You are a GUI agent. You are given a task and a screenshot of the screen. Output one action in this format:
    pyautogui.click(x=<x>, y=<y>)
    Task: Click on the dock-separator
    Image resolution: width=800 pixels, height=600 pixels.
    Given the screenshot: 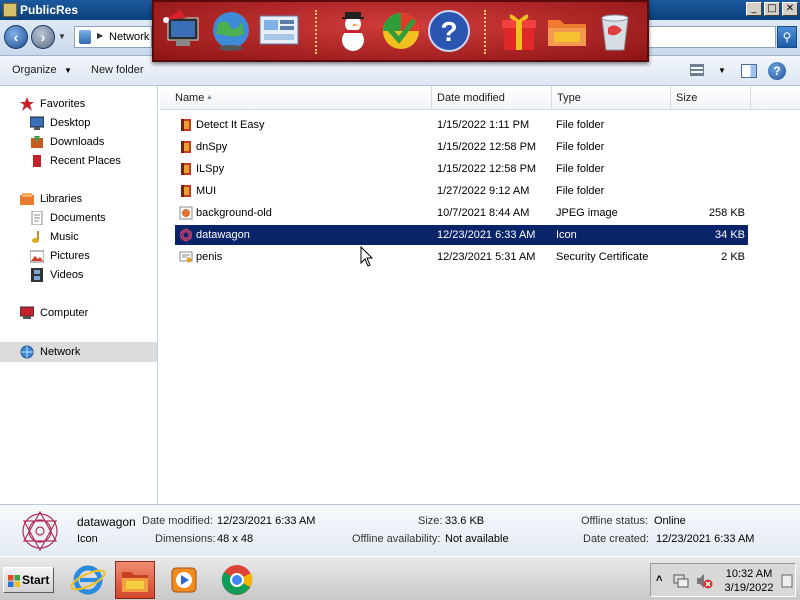 What is the action you would take?
    pyautogui.click(x=485, y=32)
    